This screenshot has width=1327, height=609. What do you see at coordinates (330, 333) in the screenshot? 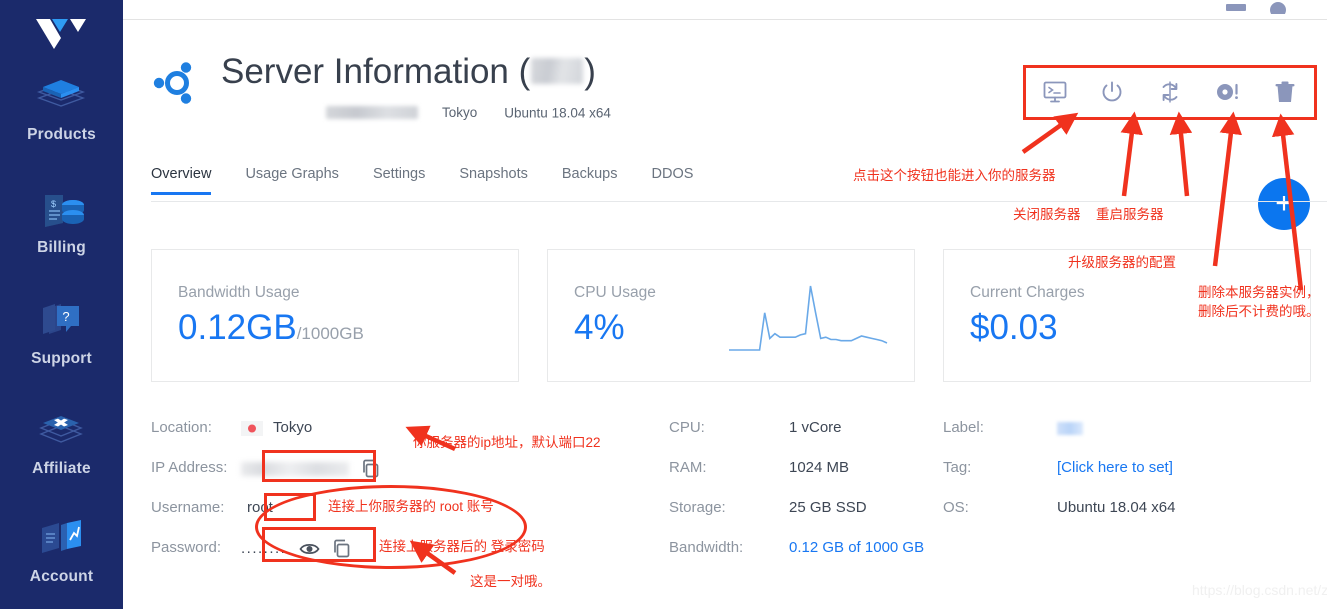
I see `card-value-suffix: /1000GB` at bounding box center [330, 333].